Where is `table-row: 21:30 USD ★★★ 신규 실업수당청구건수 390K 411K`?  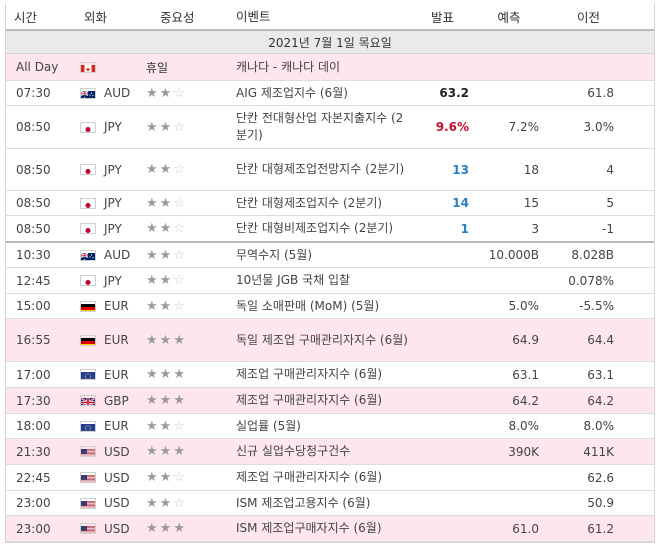 table-row: 21:30 USD ★★★ 신규 실업수당청구건수 390K 411K is located at coordinates (330, 452).